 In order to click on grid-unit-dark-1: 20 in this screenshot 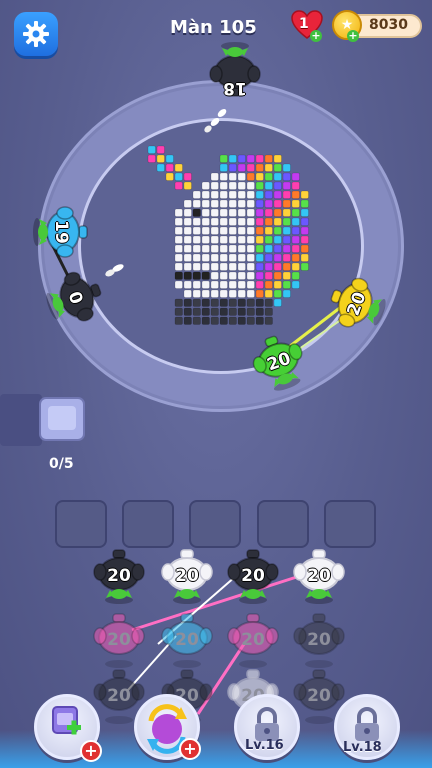, I will do `click(319, 640)`.